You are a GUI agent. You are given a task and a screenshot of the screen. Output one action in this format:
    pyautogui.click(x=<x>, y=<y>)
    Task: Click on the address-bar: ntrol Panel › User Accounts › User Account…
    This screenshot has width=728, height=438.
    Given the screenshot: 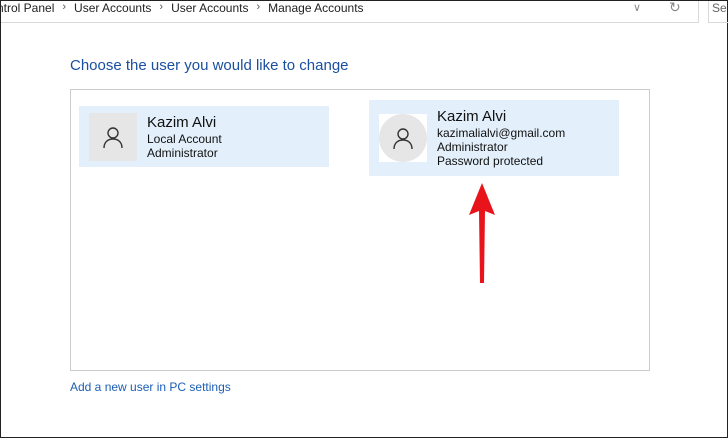 What is the action you would take?
    pyautogui.click(x=349, y=11)
    